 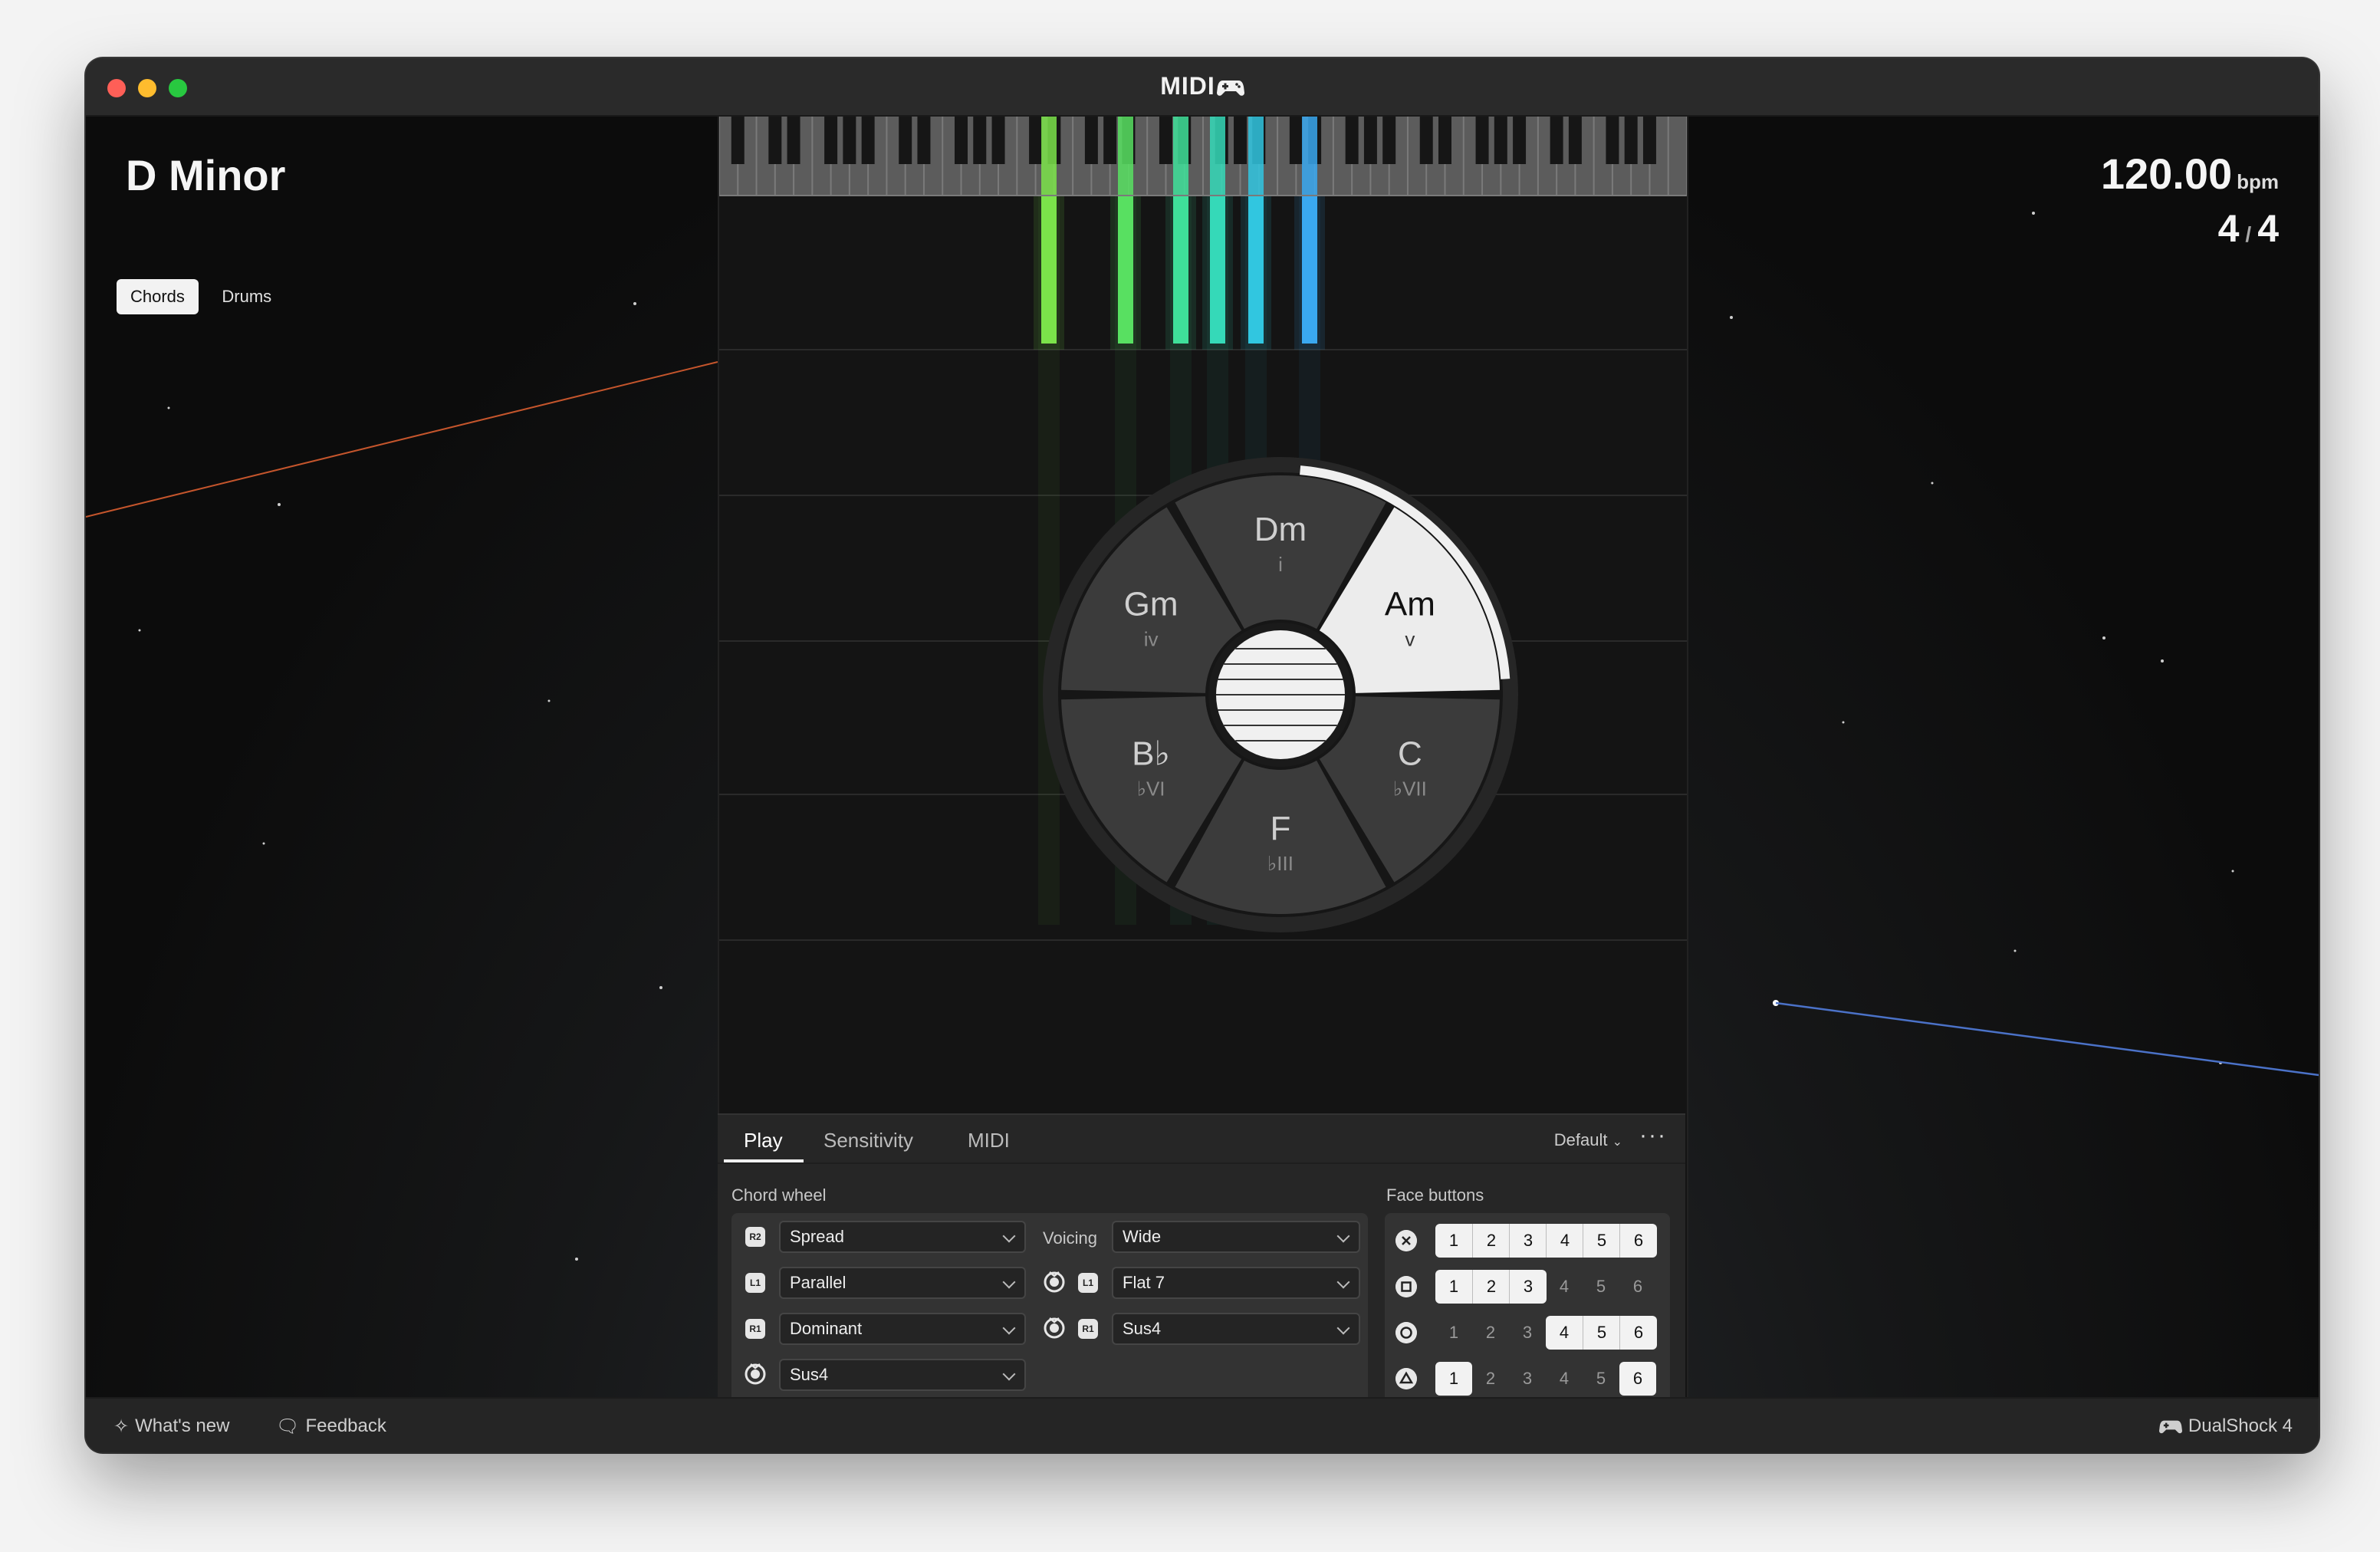 I want to click on l1-mode-select: Parallel, so click(x=903, y=1283).